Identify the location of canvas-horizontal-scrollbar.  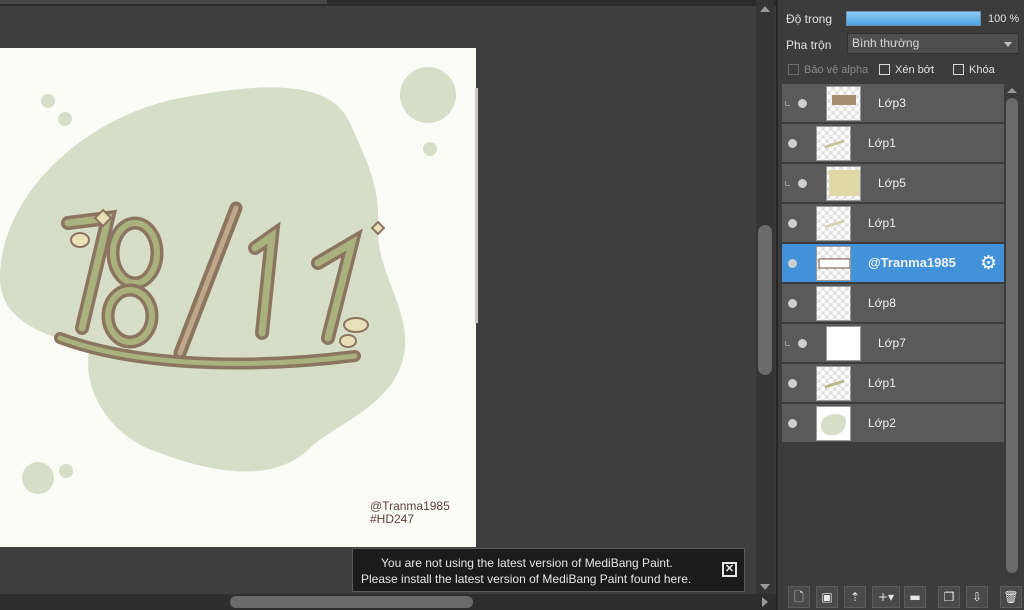
(388, 602).